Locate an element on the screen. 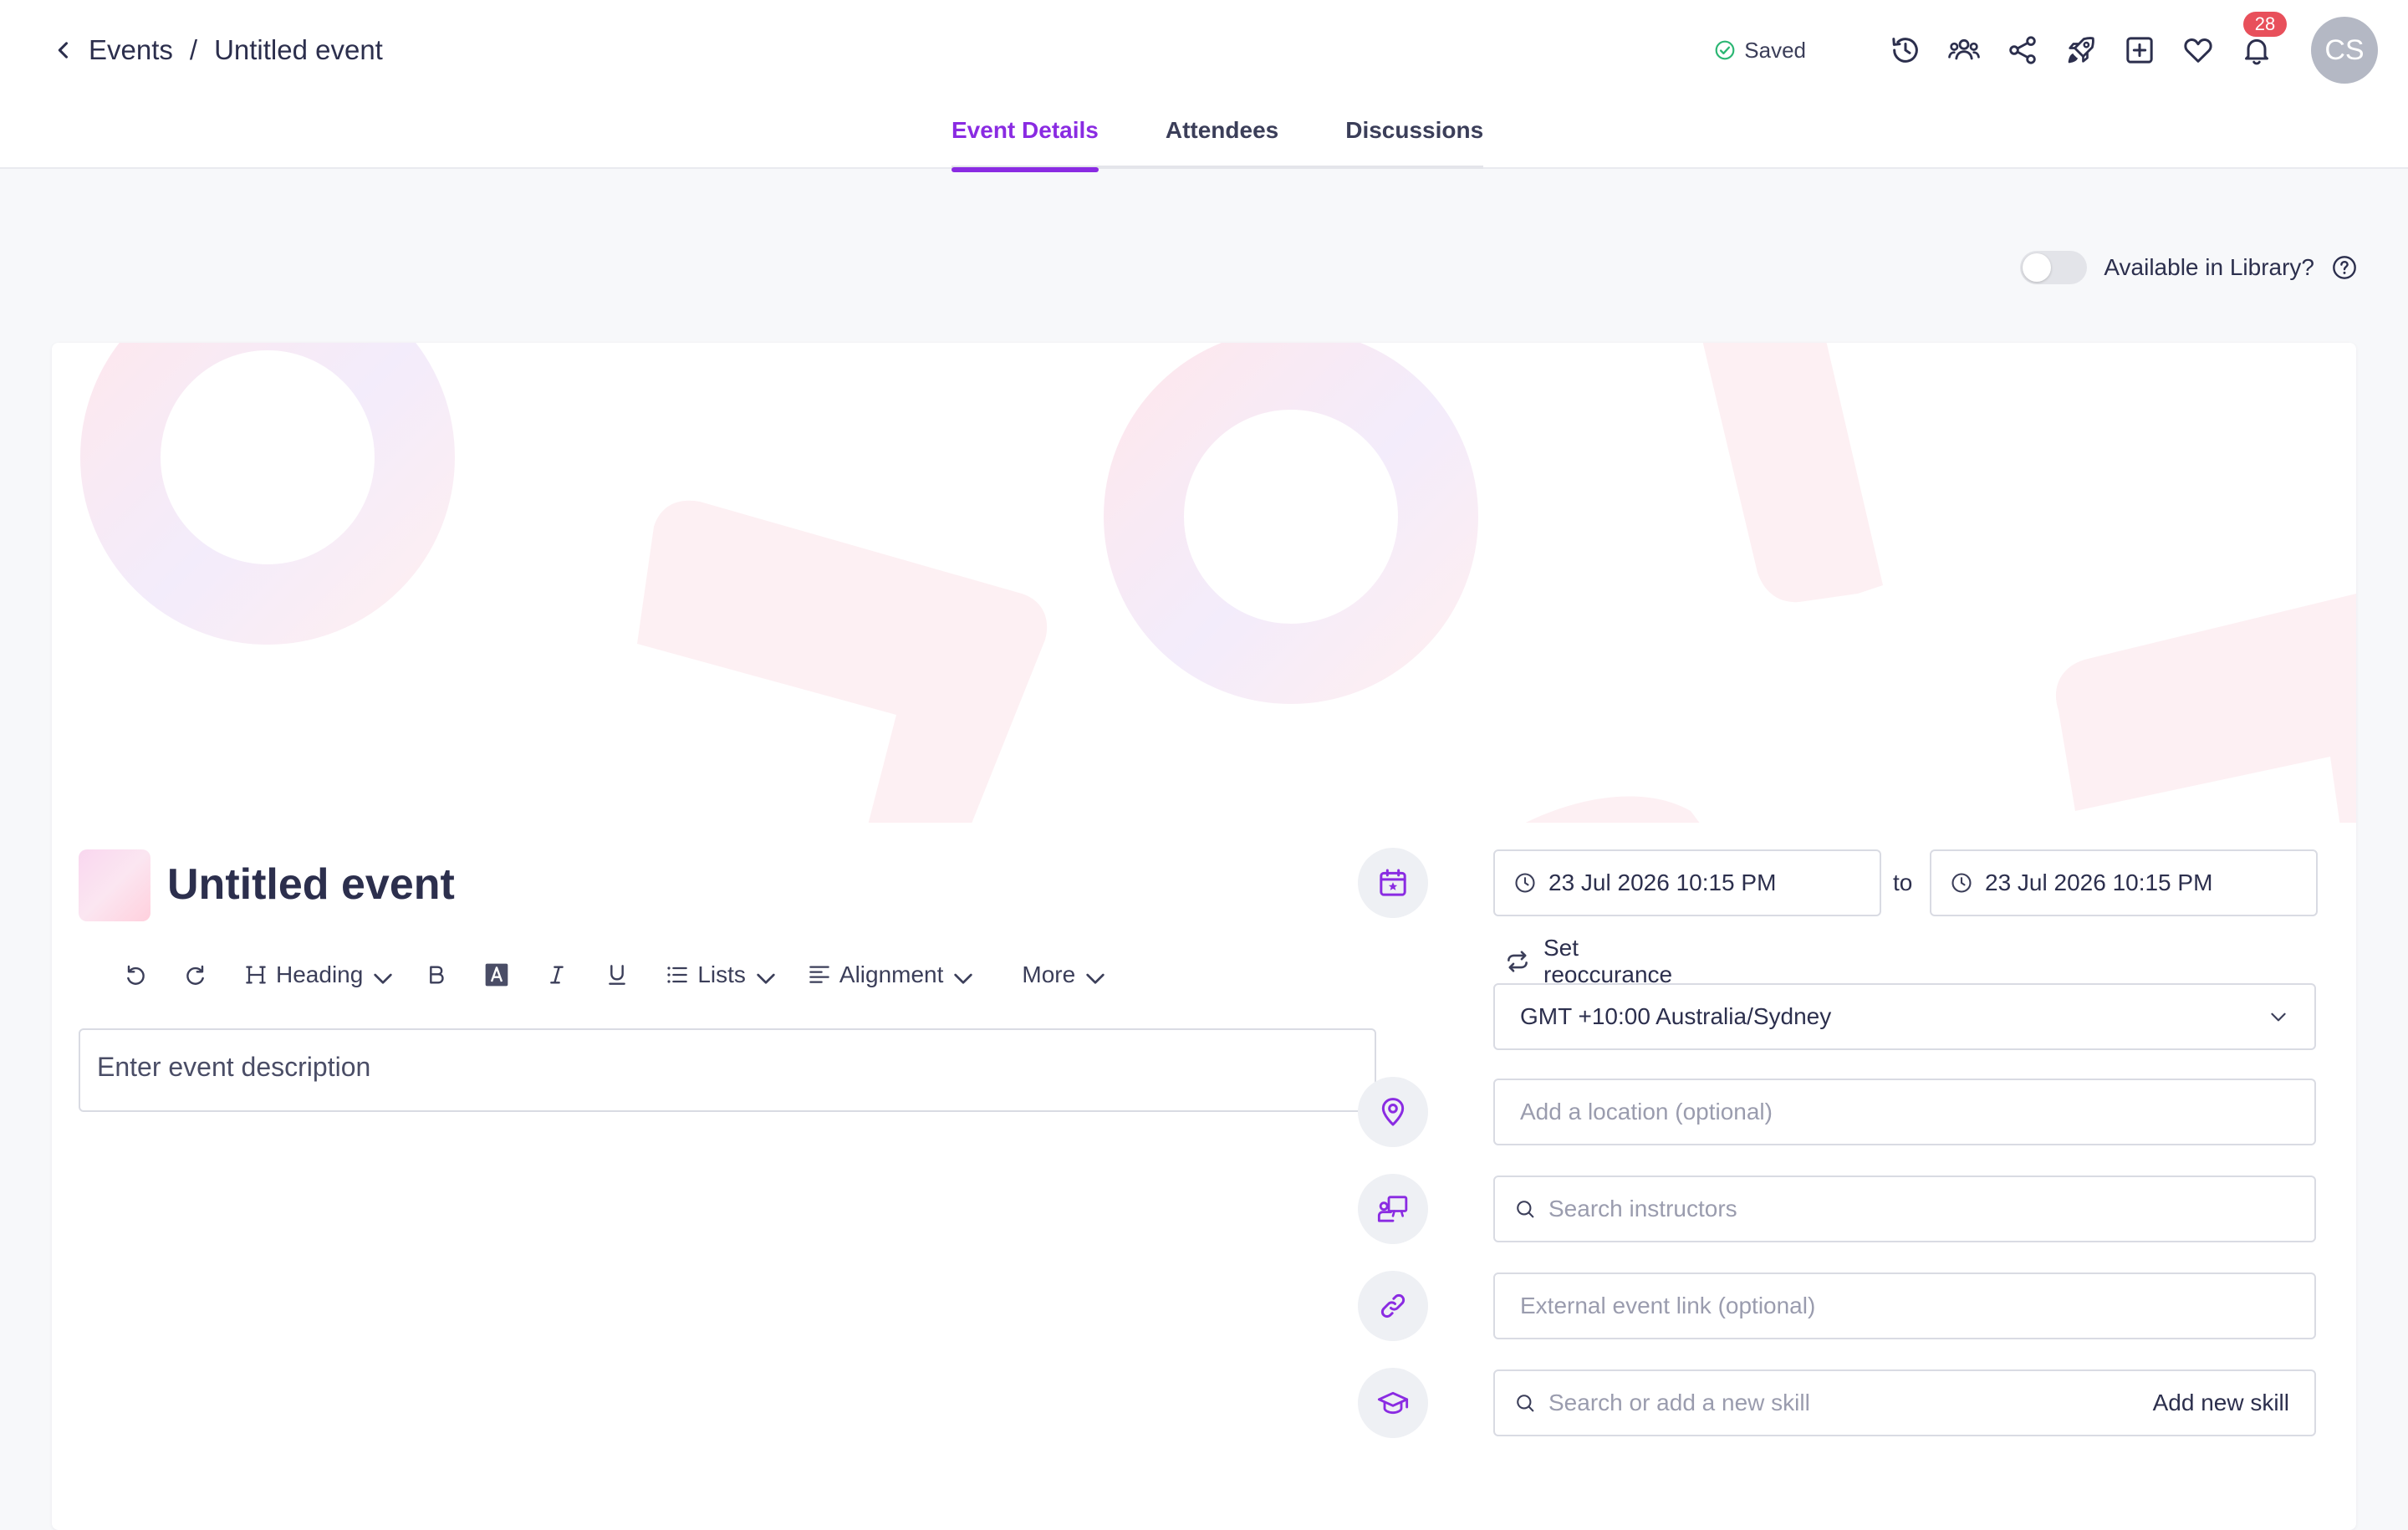 This screenshot has width=2408, height=1530. lists-label: Lists is located at coordinates (721, 974).